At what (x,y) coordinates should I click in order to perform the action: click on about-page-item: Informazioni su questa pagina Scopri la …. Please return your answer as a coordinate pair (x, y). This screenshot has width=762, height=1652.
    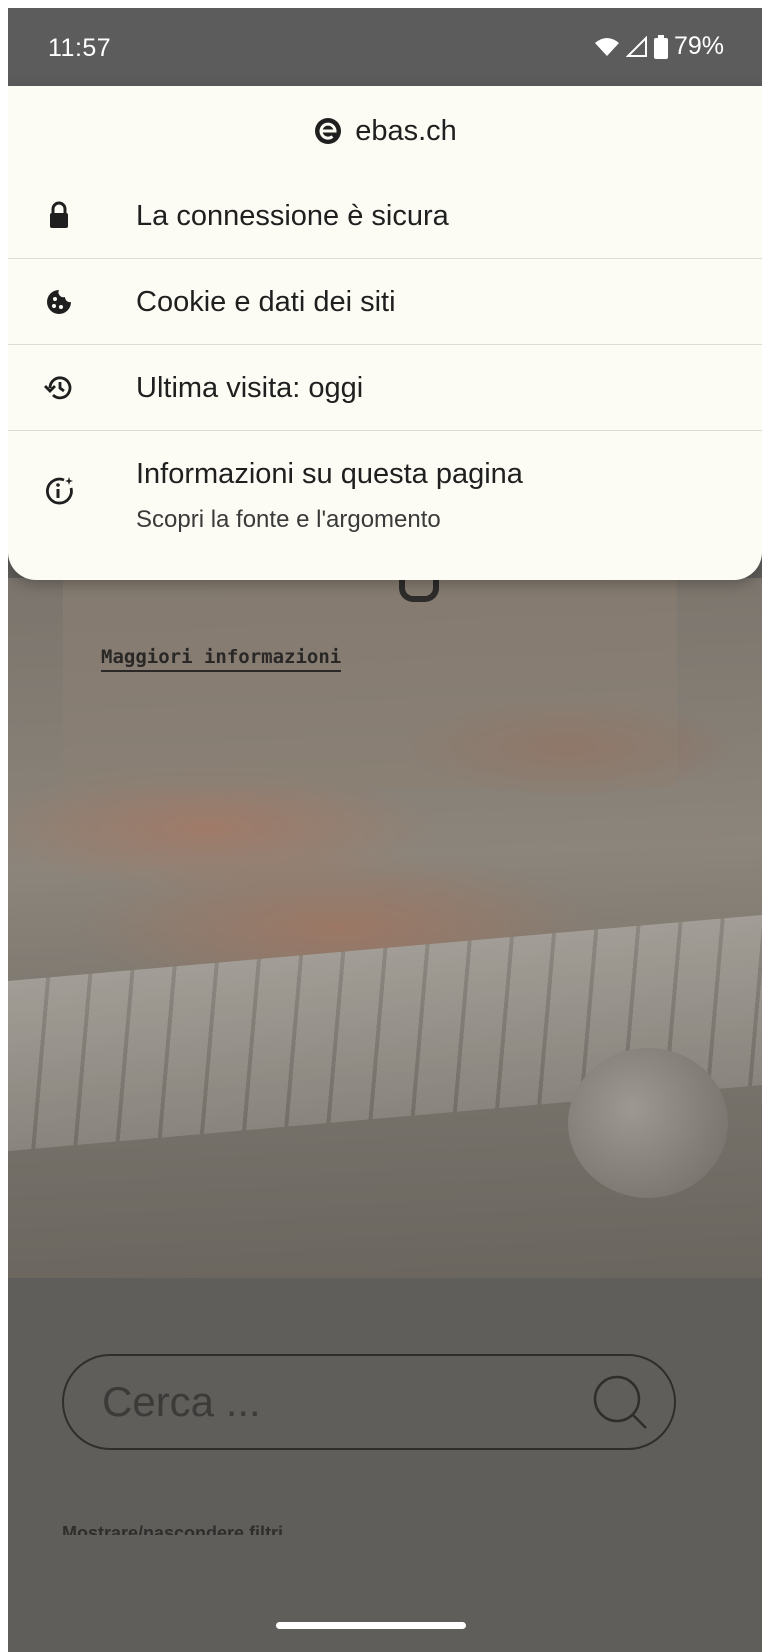
    Looking at the image, I should click on (385, 485).